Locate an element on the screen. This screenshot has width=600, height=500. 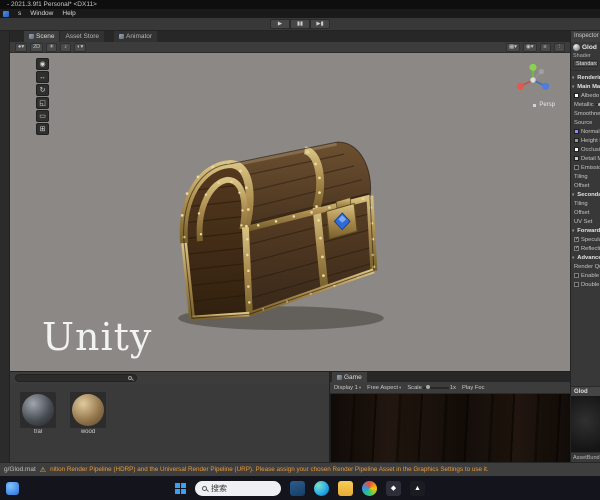
tab-asset-store: Asset Store is located at coordinates (82, 36).